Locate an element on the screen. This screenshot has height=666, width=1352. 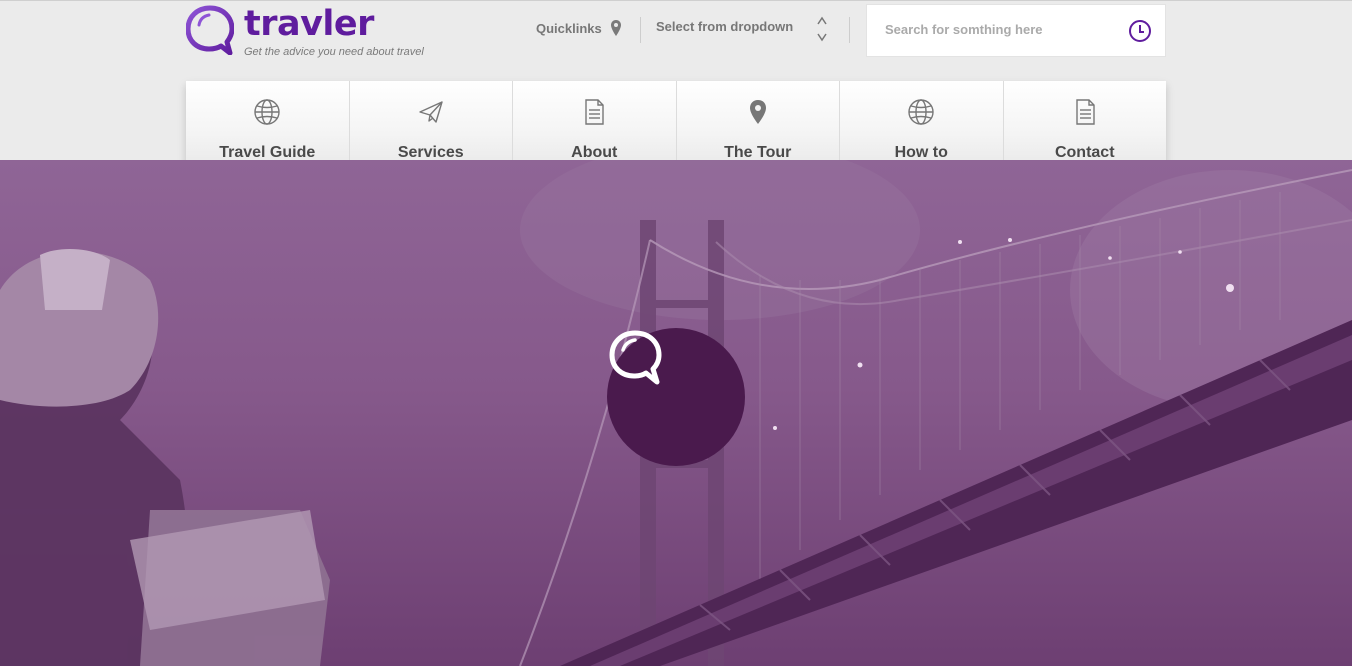
brand-tagline: Get the advice you need about travel is located at coordinates (334, 52).